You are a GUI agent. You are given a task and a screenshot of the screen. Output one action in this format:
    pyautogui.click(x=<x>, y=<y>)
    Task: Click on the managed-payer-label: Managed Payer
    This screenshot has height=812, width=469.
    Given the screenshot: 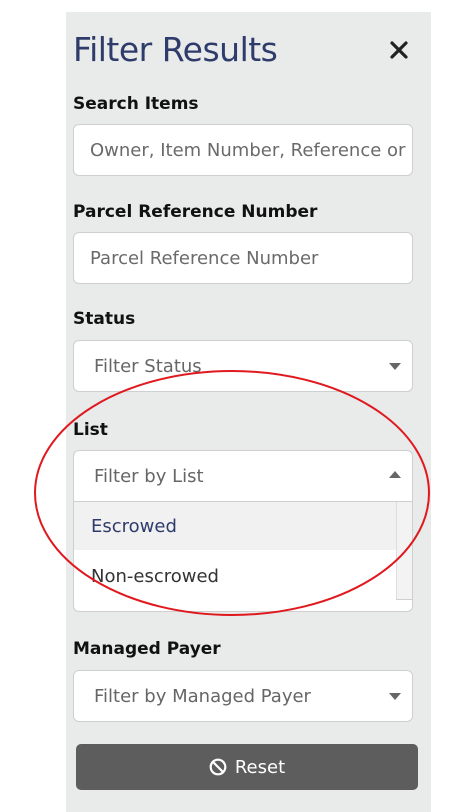 What is the action you would take?
    pyautogui.click(x=147, y=649)
    